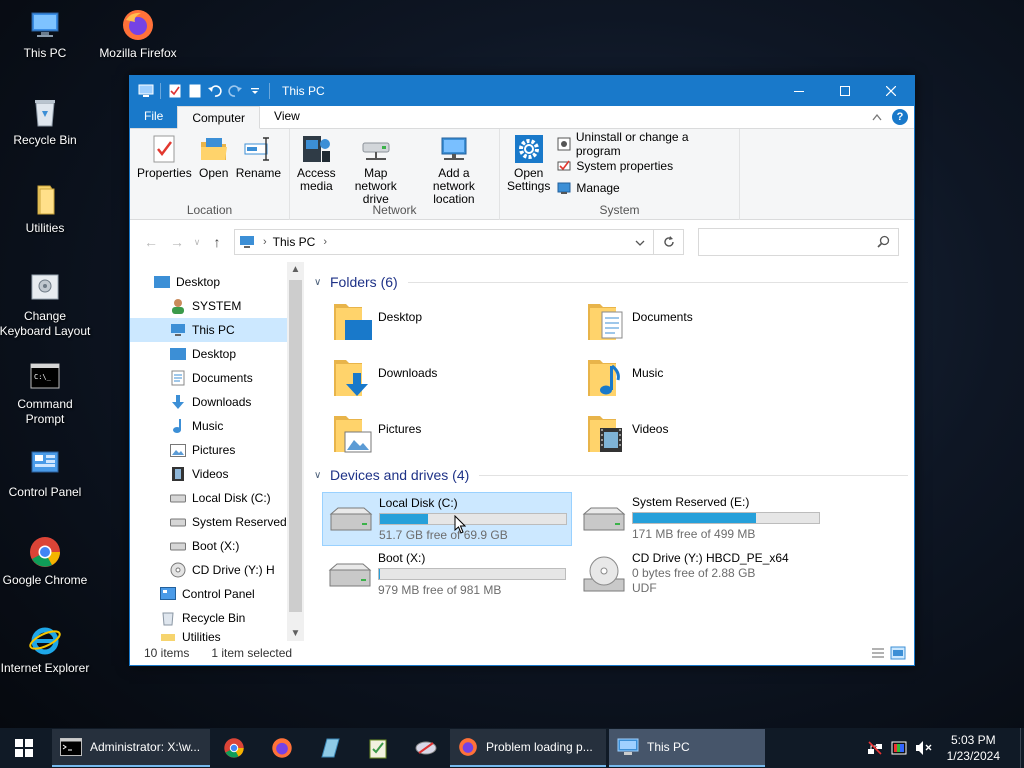  Describe the element at coordinates (605, 434) in the screenshot. I see `videos-folder-icon` at that location.